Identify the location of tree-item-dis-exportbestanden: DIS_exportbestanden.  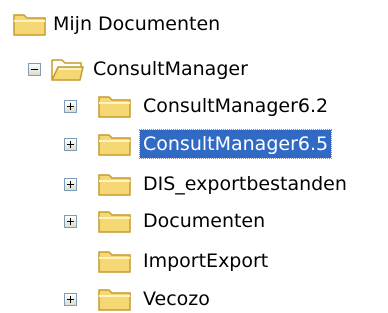
(194, 184).